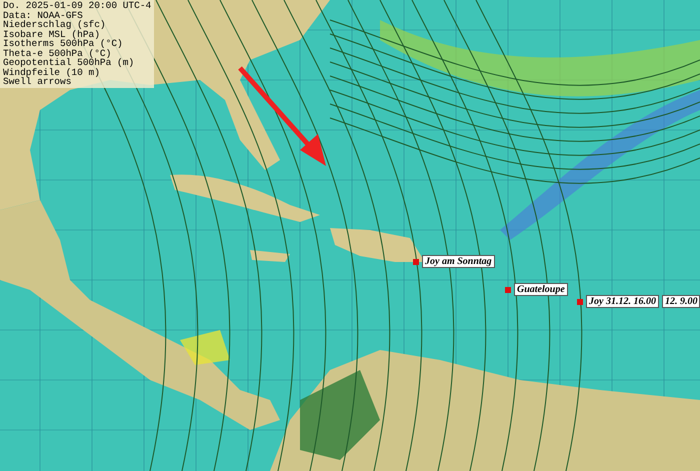 This screenshot has height=471, width=700. Describe the element at coordinates (57, 53) in the screenshot. I see `legend-line: Theta-e 500hPa (°C)` at that location.